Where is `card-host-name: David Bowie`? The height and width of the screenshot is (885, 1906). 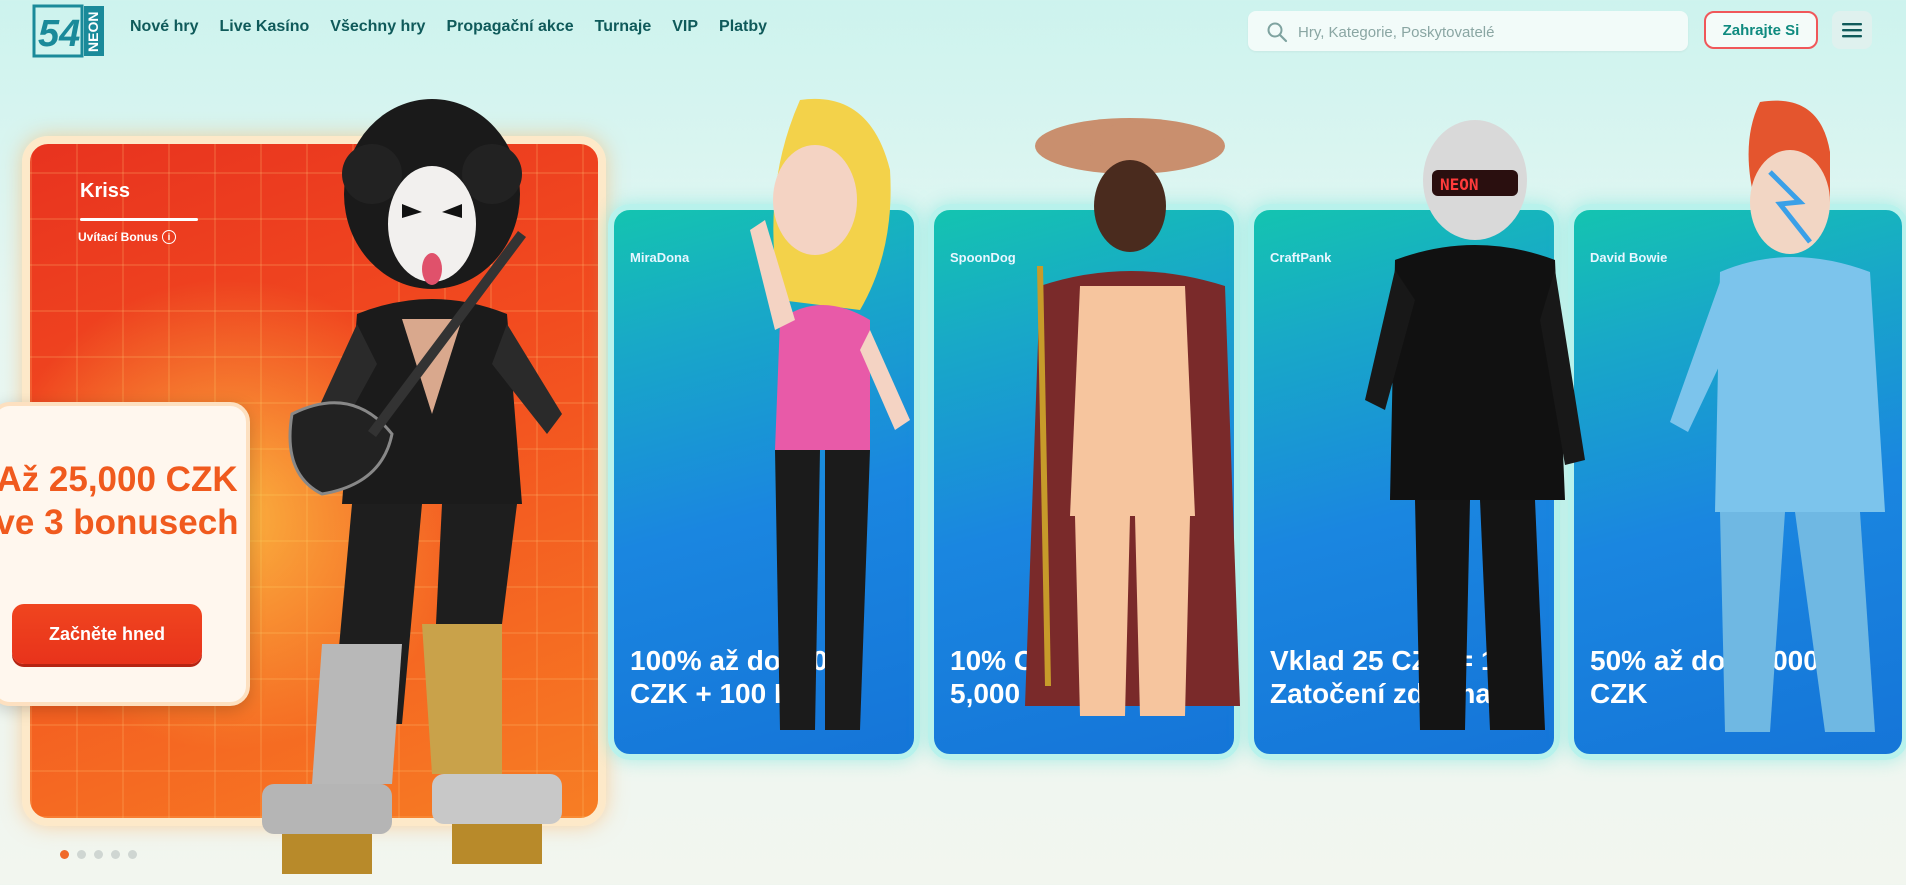
card-host-name: David Bowie is located at coordinates (1629, 257).